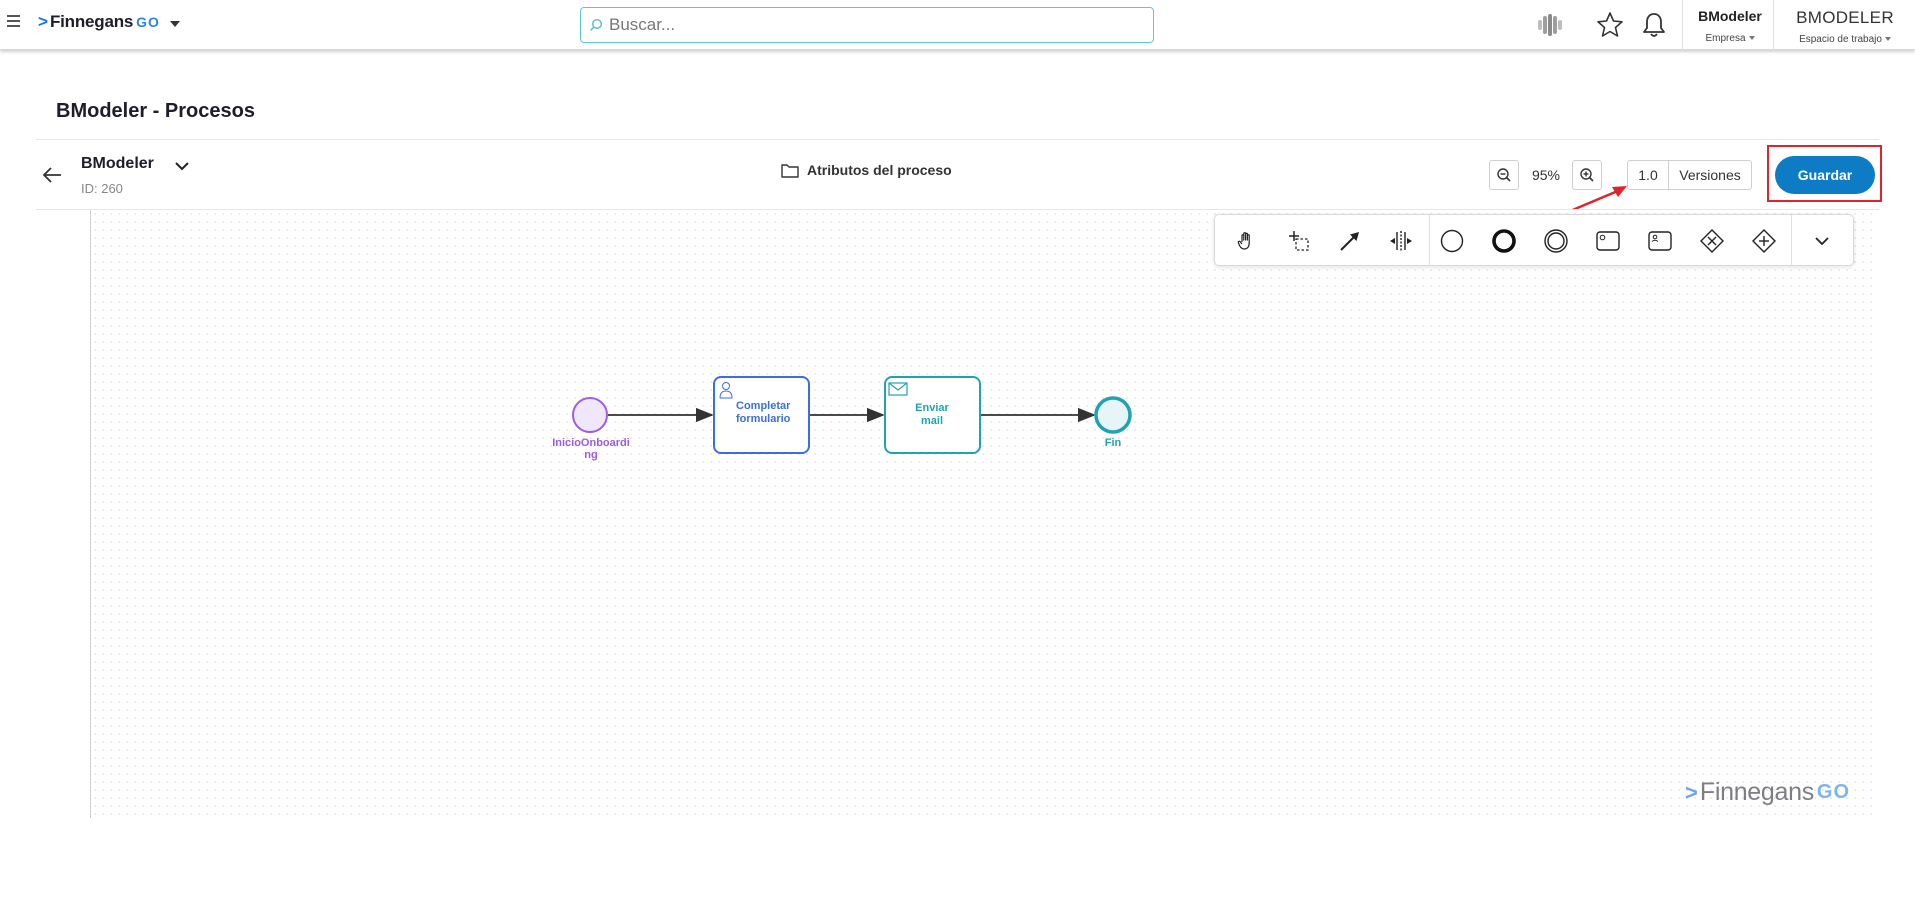 The width and height of the screenshot is (1915, 906). I want to click on workspace-caret-icon, so click(1887, 39).